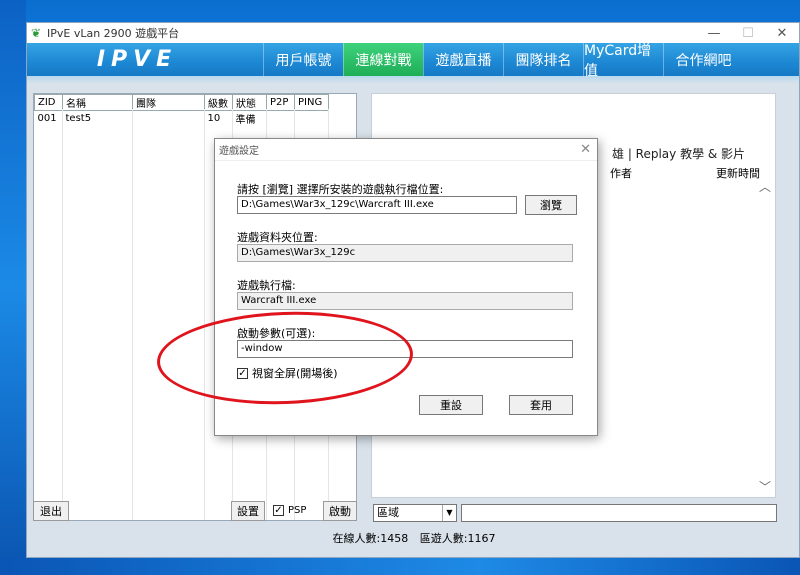 The width and height of the screenshot is (800, 575). Describe the element at coordinates (400, 566) in the screenshot. I see `desktop-bottom-edge` at that location.